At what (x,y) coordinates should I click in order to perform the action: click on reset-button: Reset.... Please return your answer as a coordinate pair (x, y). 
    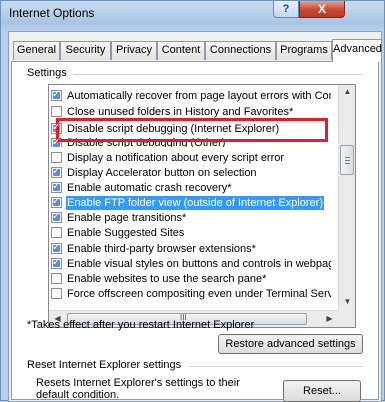
    Looking at the image, I should click on (322, 391).